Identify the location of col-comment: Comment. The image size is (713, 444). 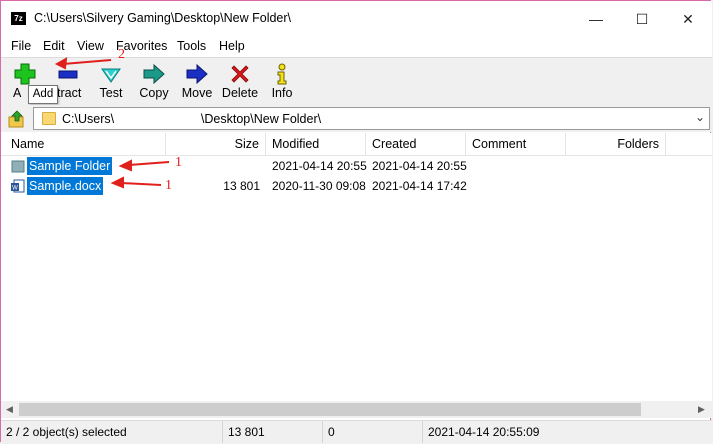
(516, 144).